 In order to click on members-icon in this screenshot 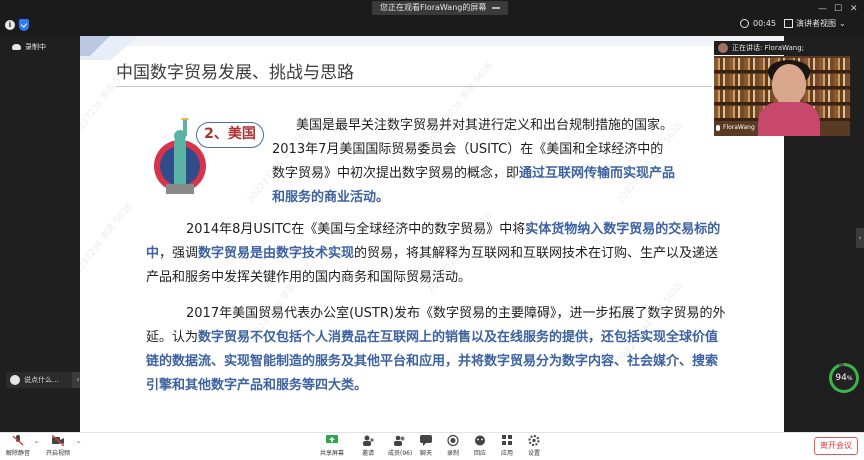, I will do `click(399, 440)`.